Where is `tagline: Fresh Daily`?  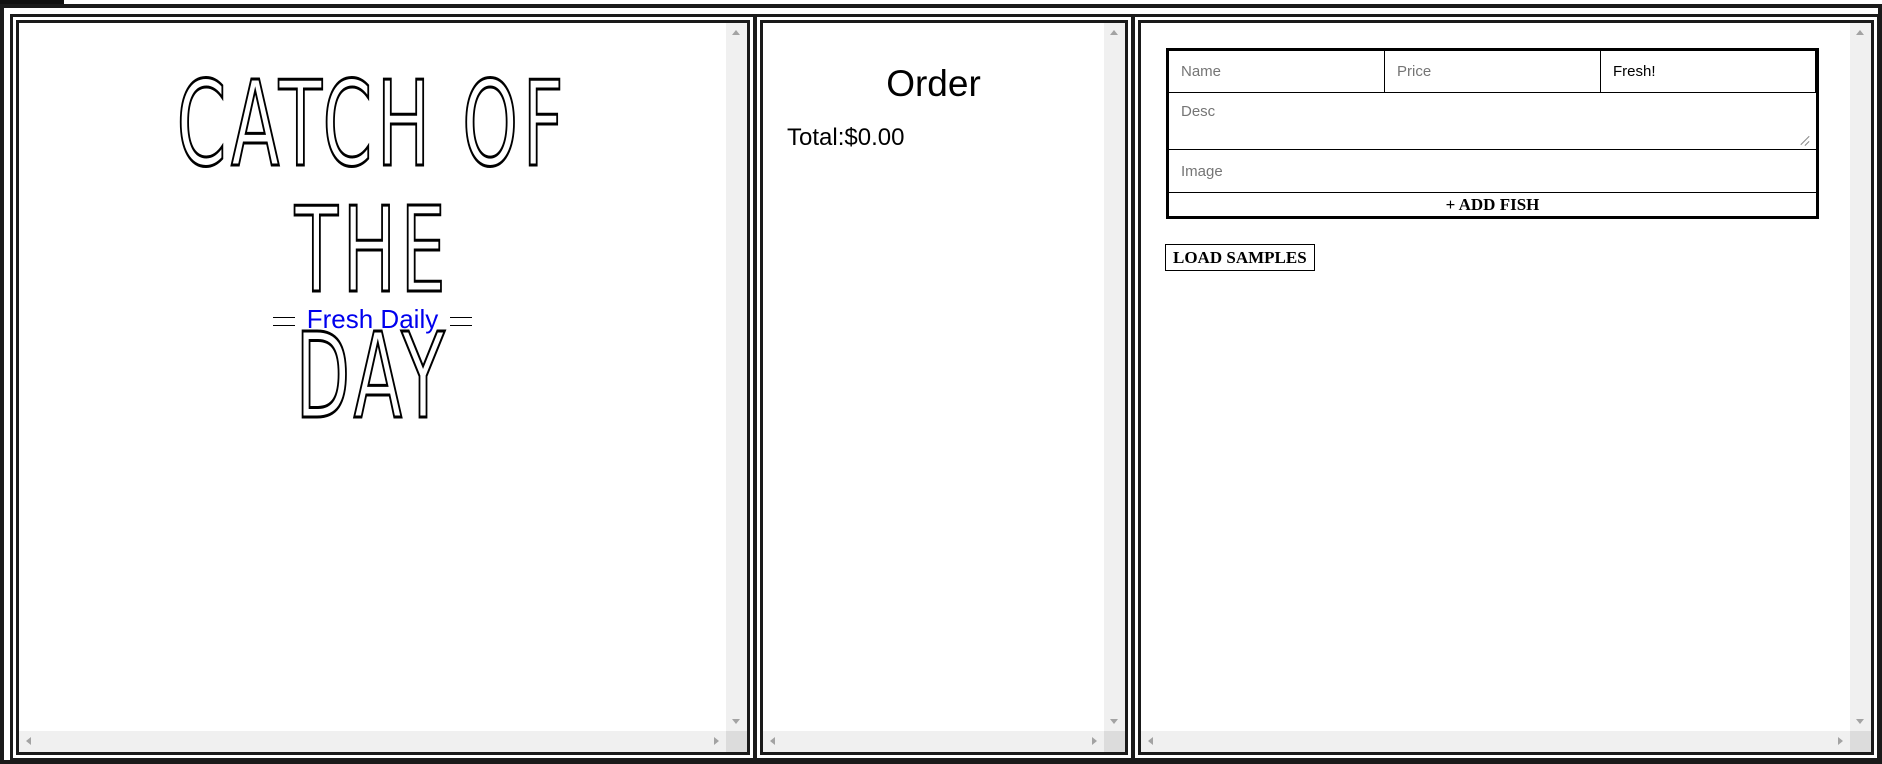 tagline: Fresh Daily is located at coordinates (372, 319).